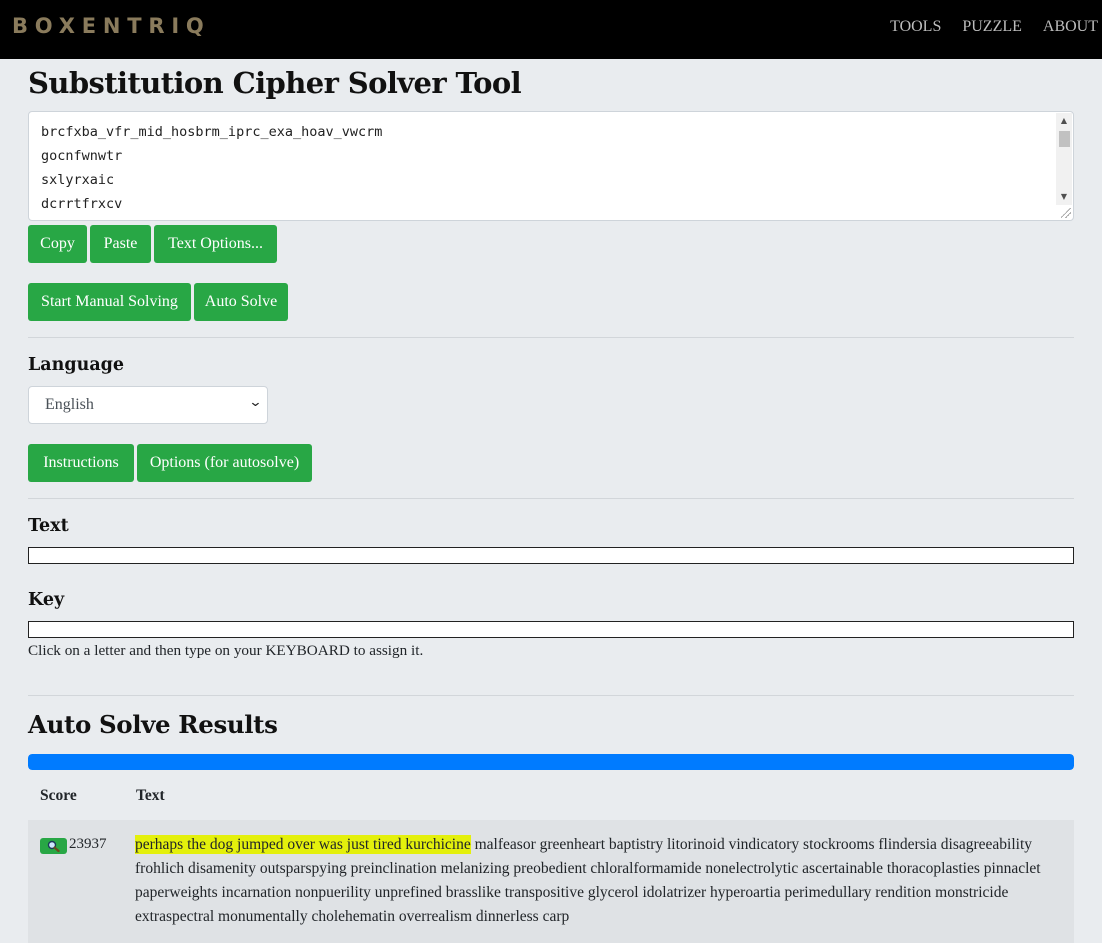 The image size is (1102, 943). What do you see at coordinates (275, 83) in the screenshot?
I see `page-title: Substitution Cipher Solver Tool` at bounding box center [275, 83].